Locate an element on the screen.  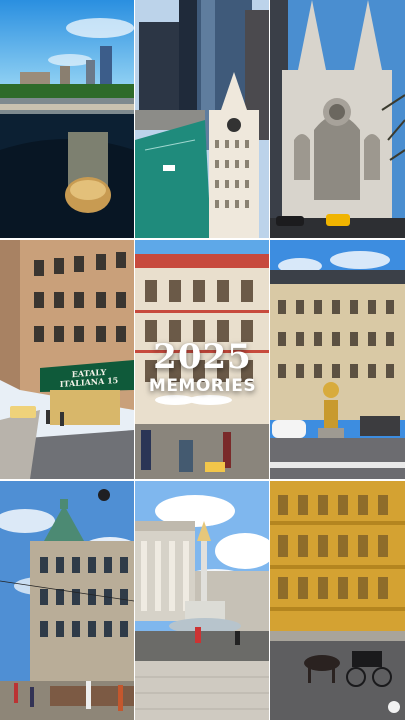
photo-chicago-river-towers is located at coordinates (202, 119).